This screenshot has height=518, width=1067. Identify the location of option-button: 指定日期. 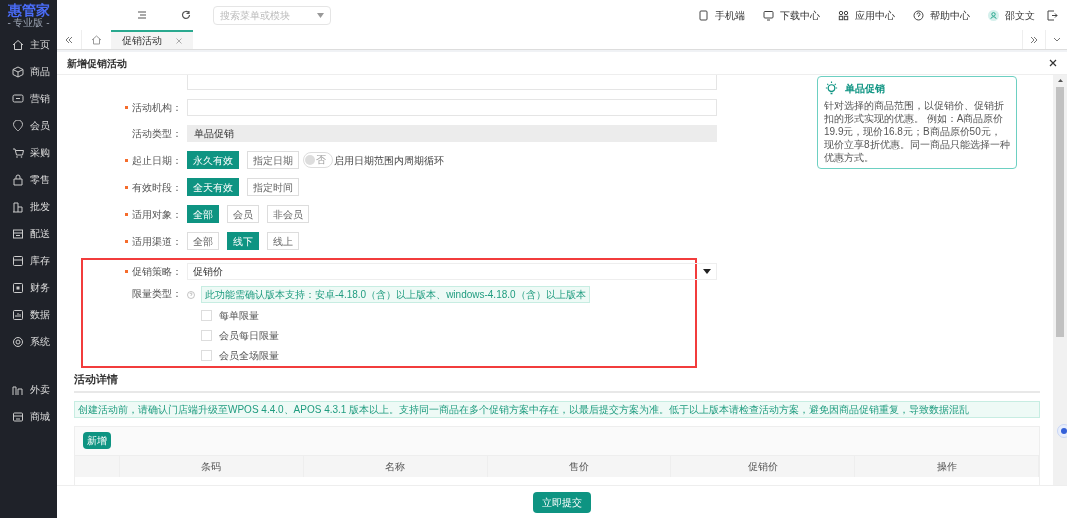
(273, 160).